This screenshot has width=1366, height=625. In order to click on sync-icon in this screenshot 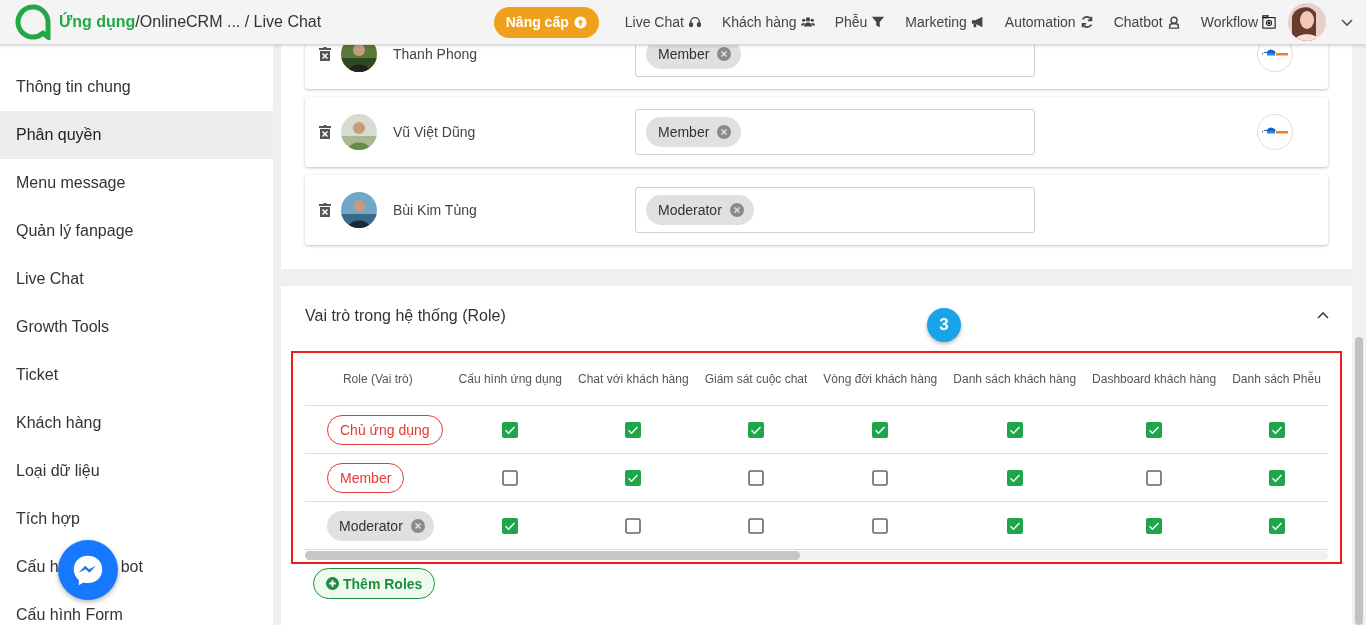, I will do `click(1086, 22)`.